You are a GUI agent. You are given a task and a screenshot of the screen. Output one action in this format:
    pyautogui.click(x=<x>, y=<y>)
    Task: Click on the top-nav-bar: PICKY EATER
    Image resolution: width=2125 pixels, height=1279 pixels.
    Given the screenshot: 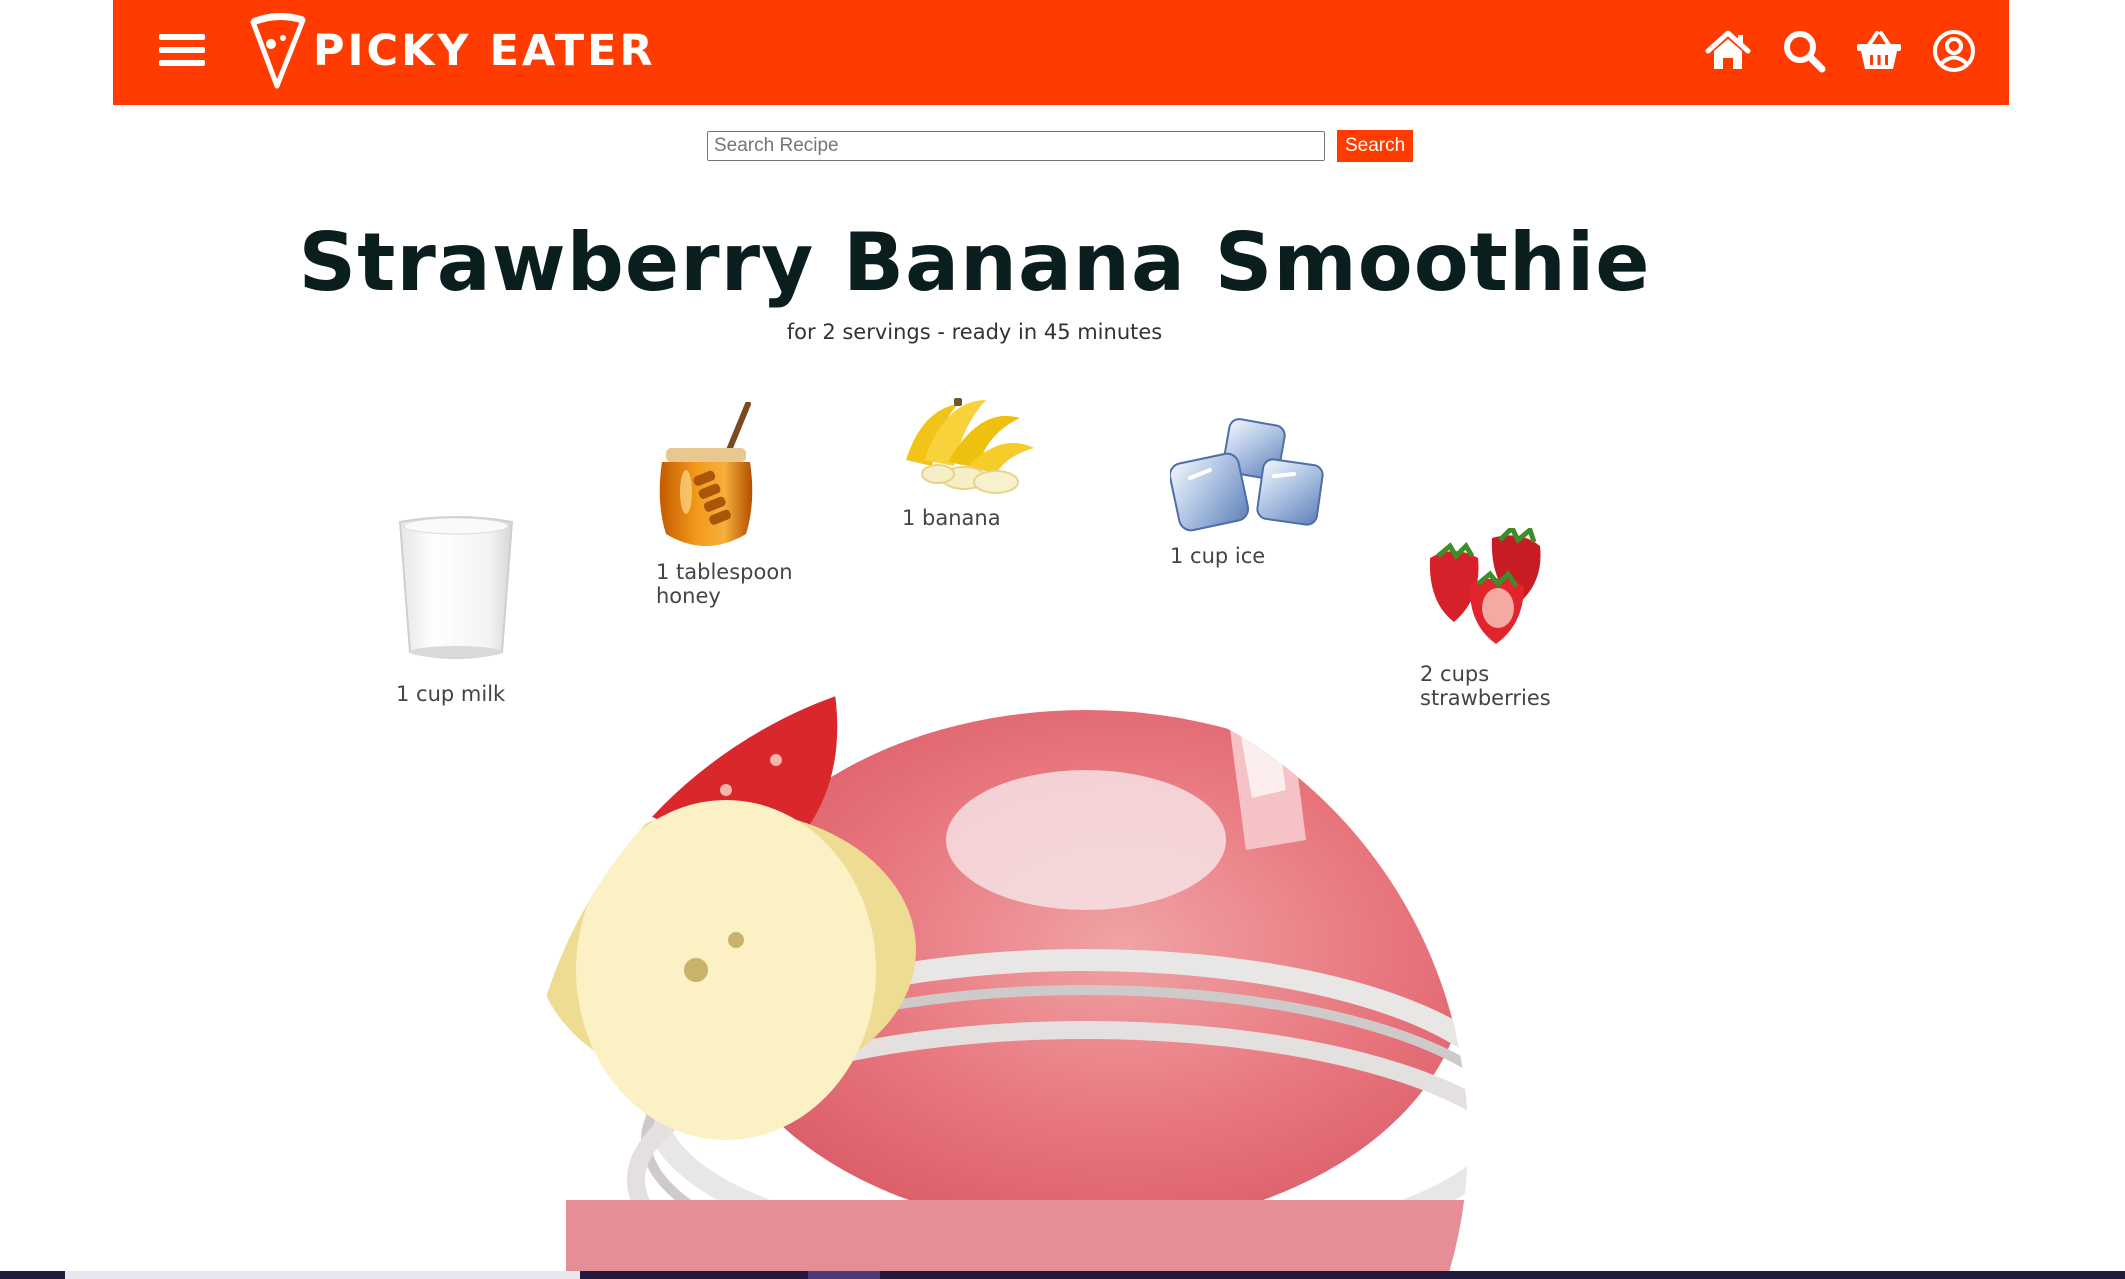 What is the action you would take?
    pyautogui.click(x=1061, y=52)
    